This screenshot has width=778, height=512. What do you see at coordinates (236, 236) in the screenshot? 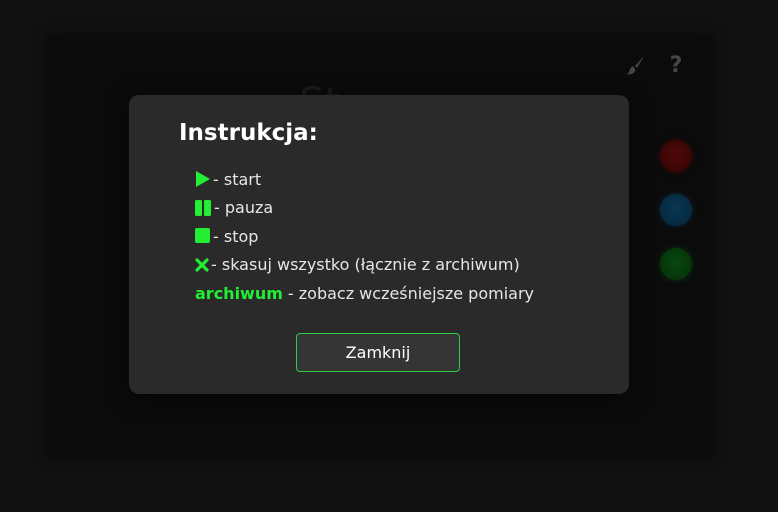
I see `instruction-text: - stop` at bounding box center [236, 236].